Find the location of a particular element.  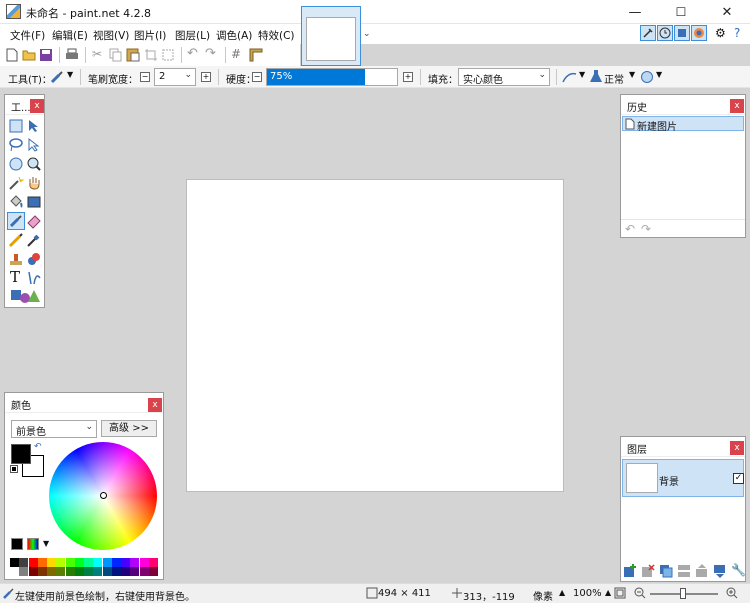

ellipse-select-tool-icon is located at coordinates (16, 164).